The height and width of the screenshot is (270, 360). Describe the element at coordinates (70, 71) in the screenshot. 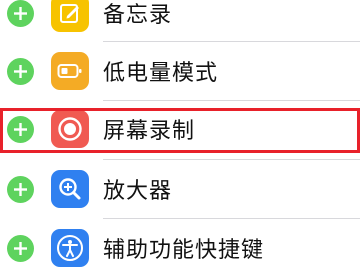

I see `battery-icon` at that location.